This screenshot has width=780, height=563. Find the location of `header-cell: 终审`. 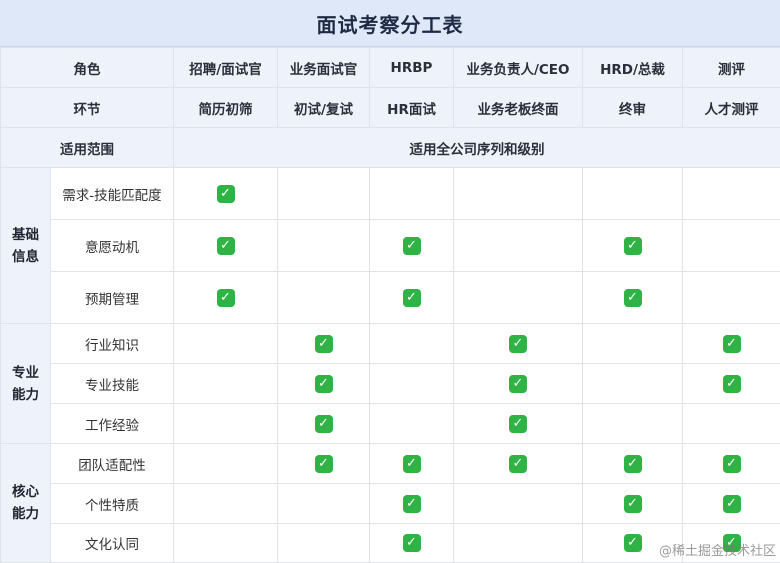

header-cell: 终审 is located at coordinates (632, 107).